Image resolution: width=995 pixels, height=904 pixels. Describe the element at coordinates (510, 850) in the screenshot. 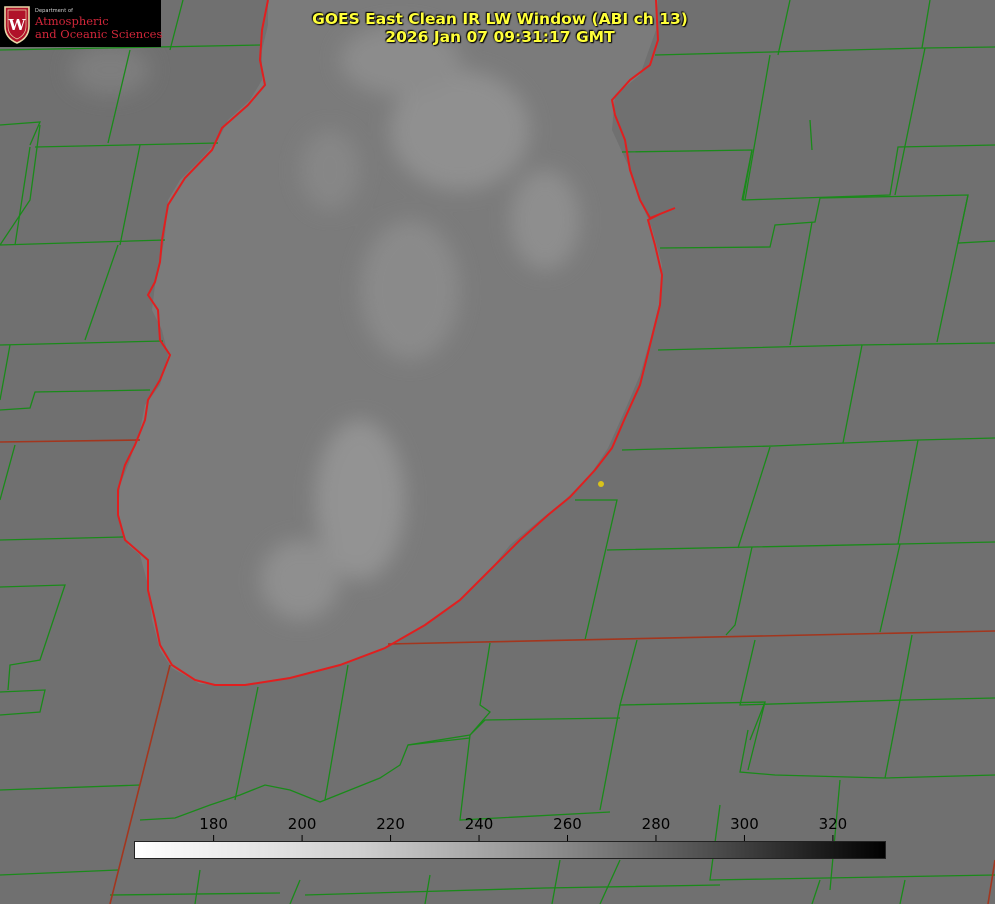

I see `colorbar` at that location.